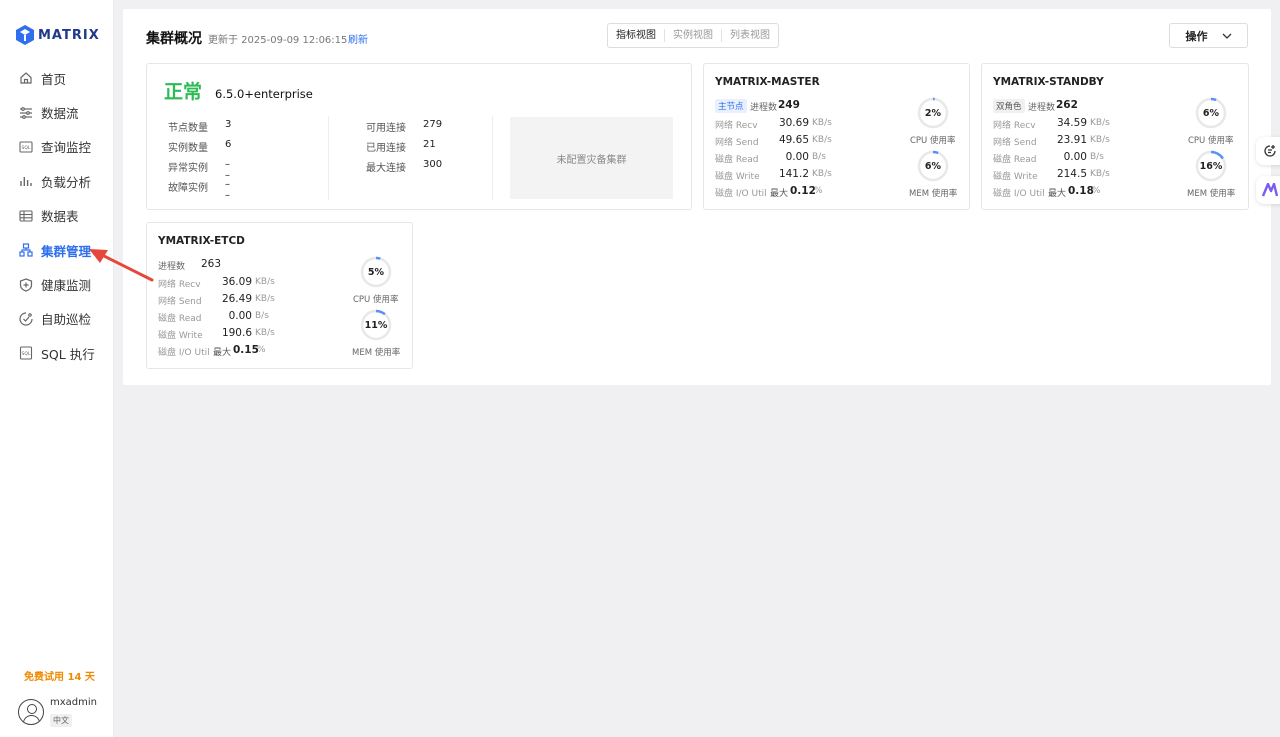 The image size is (1280, 737). I want to click on tab-metrics-view: 指标视图, so click(636, 35).